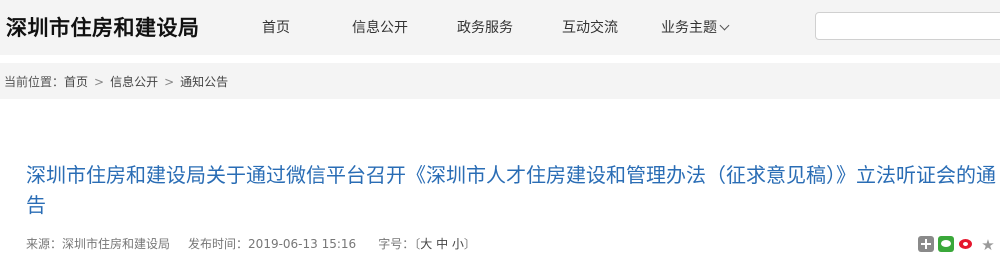 The image size is (1000, 265). What do you see at coordinates (485, 27) in the screenshot?
I see `nav-item-government-services: 政务服务` at bounding box center [485, 27].